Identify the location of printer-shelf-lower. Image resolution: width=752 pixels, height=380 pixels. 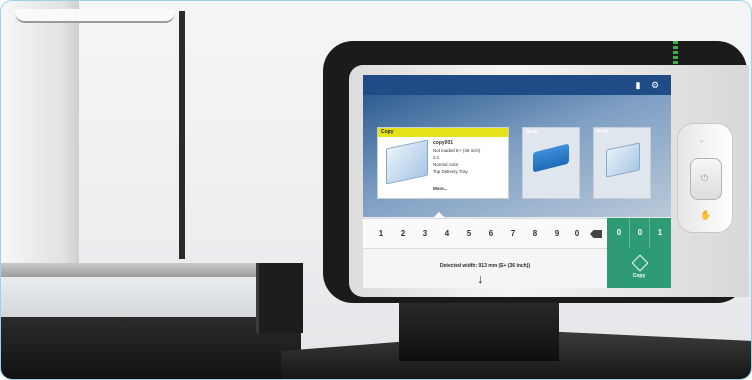
(132, 297).